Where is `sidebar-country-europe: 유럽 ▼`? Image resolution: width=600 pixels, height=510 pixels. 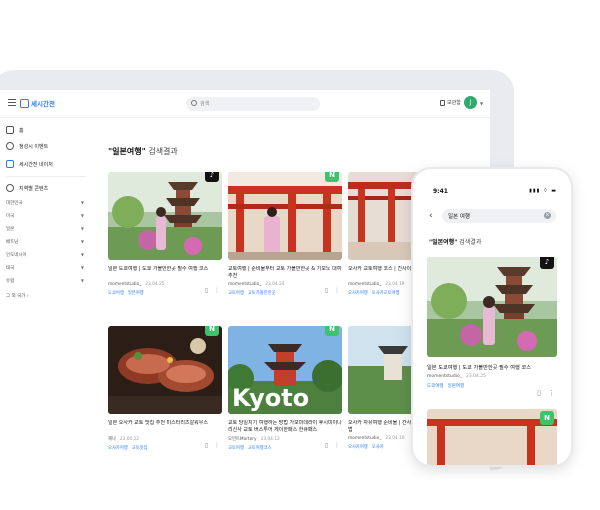 sidebar-country-europe: 유럽 ▼ is located at coordinates (46, 281).